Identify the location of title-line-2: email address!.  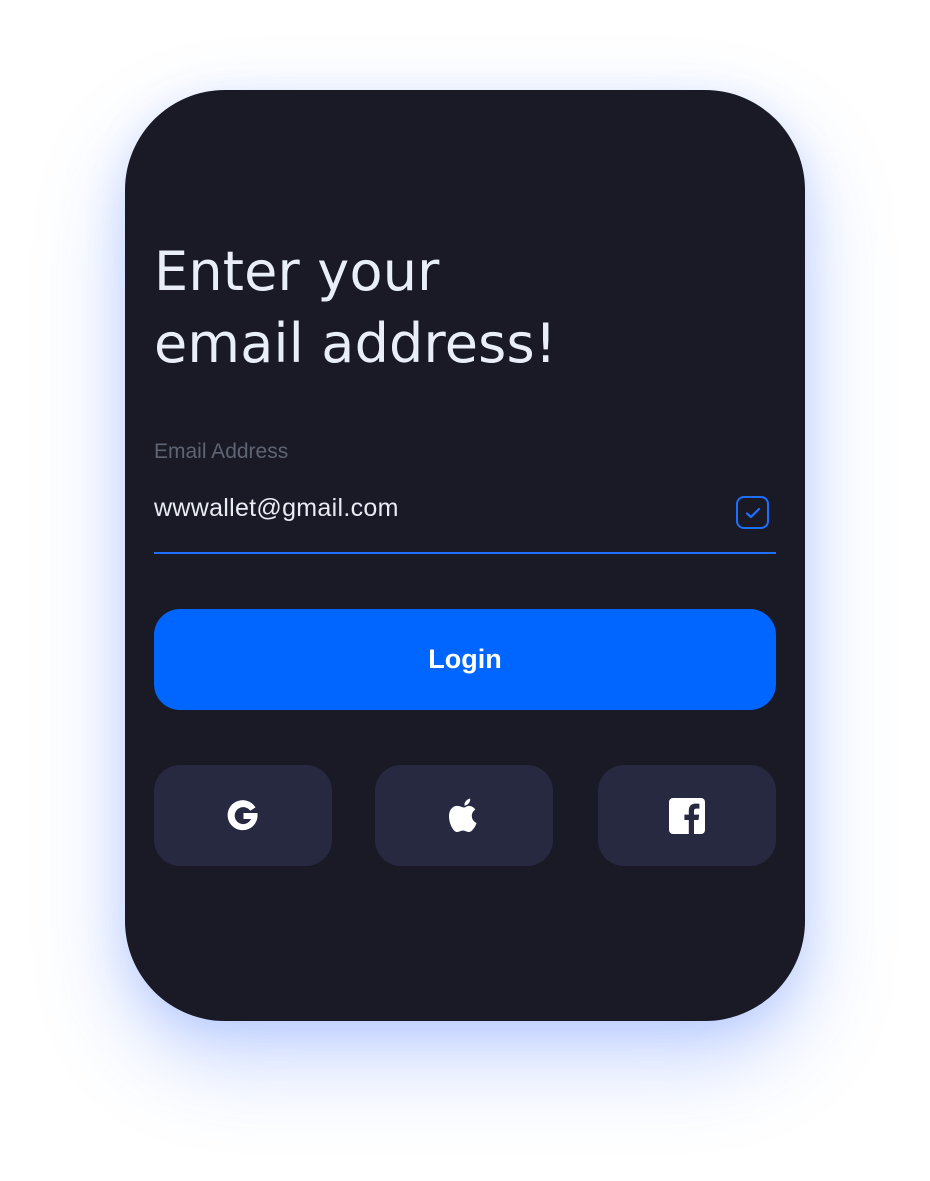
(355, 343).